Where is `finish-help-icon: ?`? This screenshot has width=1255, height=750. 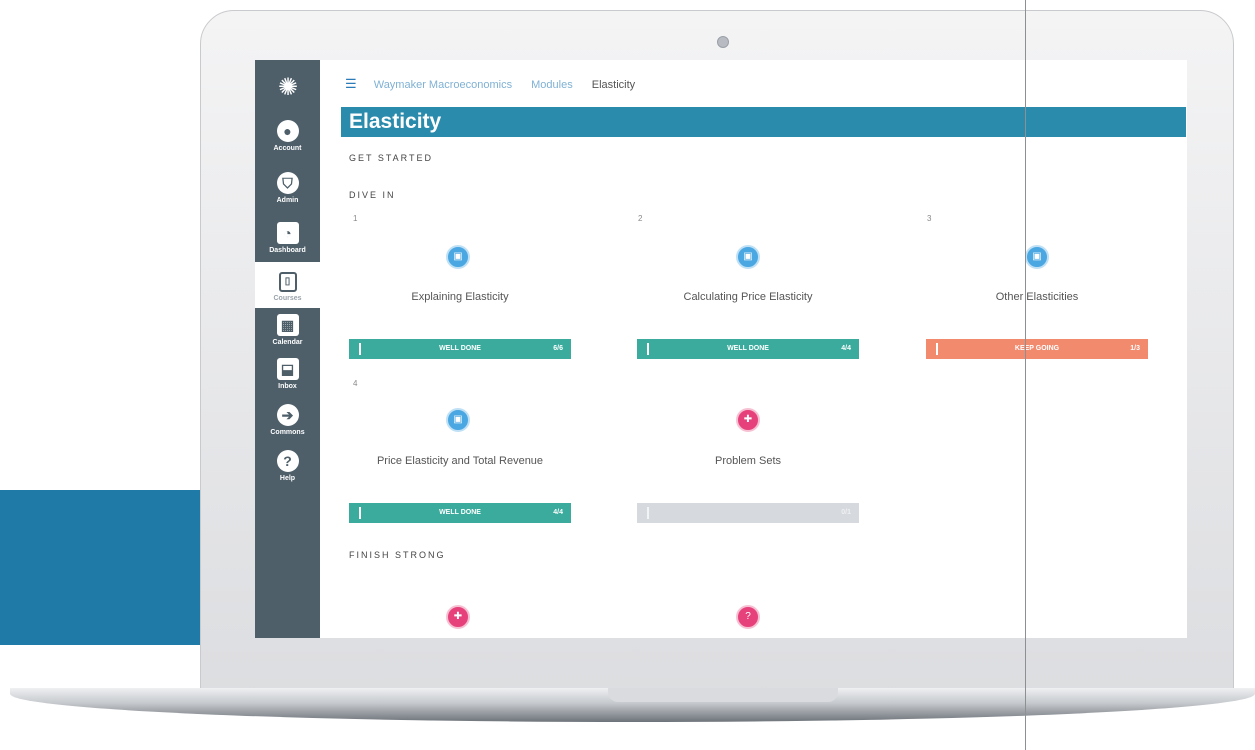 finish-help-icon: ? is located at coordinates (748, 617).